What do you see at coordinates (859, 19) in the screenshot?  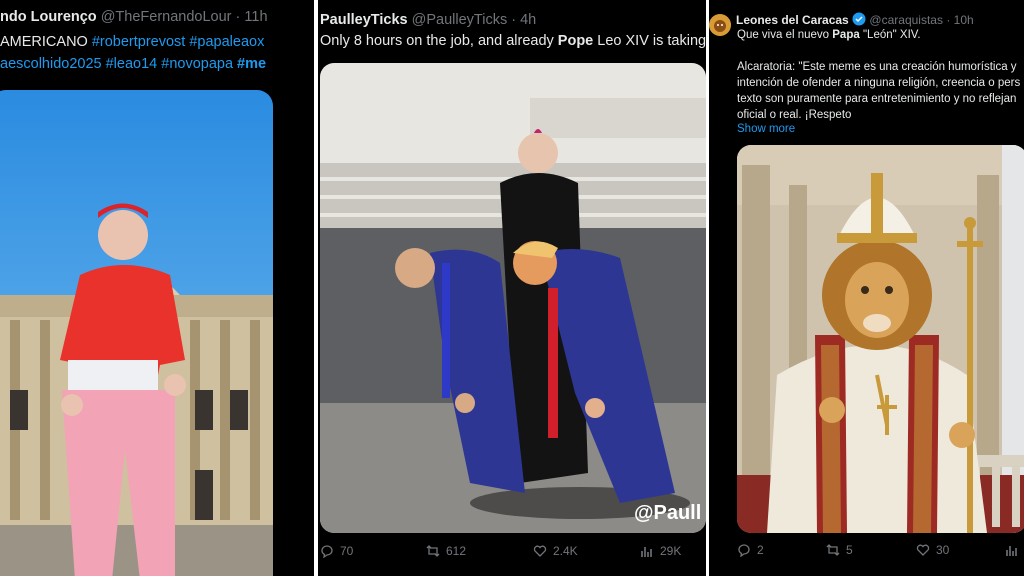 I see `verified-badge-icon` at bounding box center [859, 19].